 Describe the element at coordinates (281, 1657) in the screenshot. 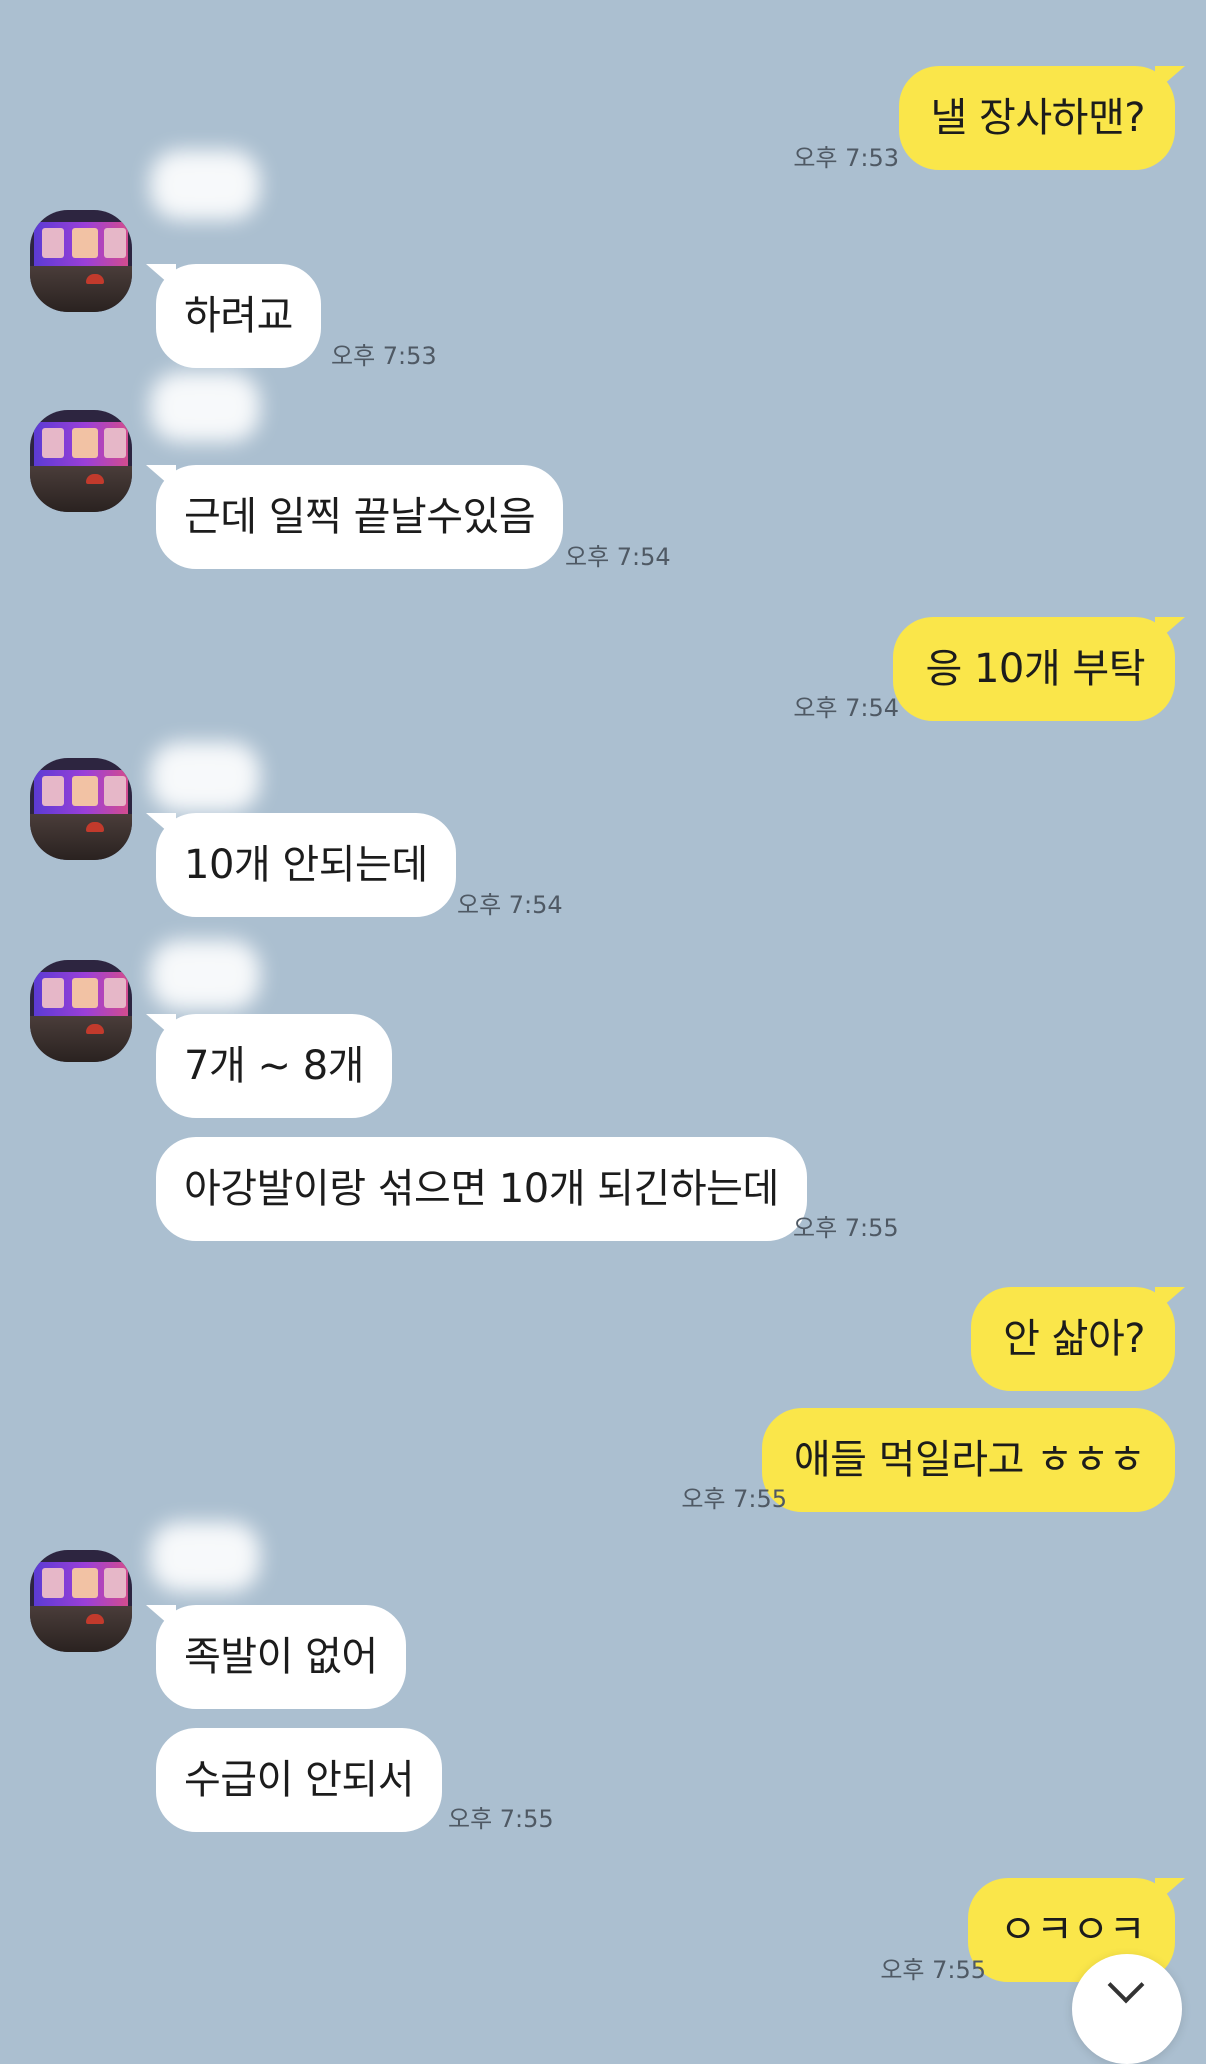

I see `message-text: 족발이 없어` at that location.